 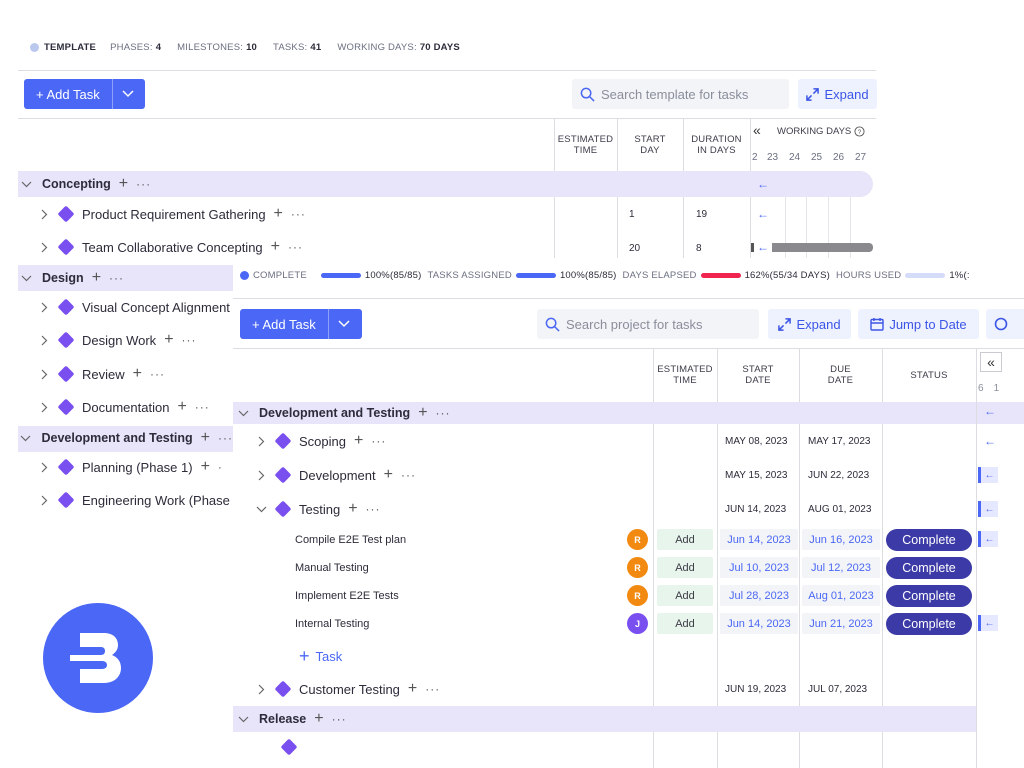 What do you see at coordinates (332, 624) in the screenshot?
I see `task-name: Internal Testing` at bounding box center [332, 624].